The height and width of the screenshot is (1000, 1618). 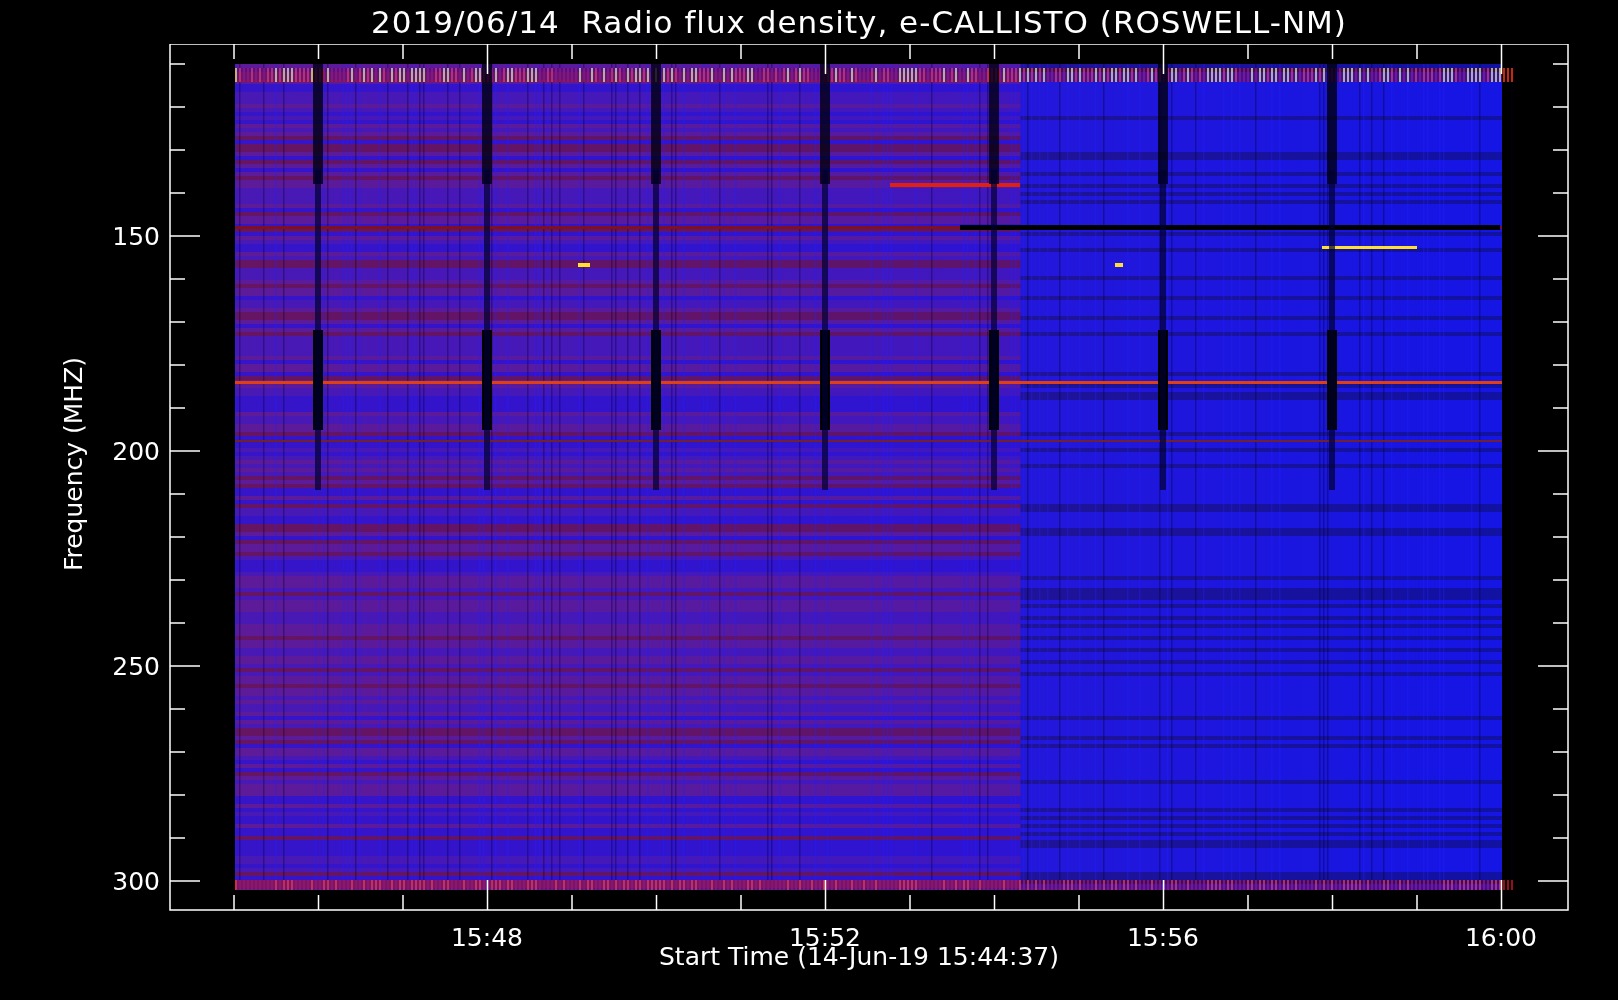 I want to click on y-tick-label: 250, so click(x=136, y=666).